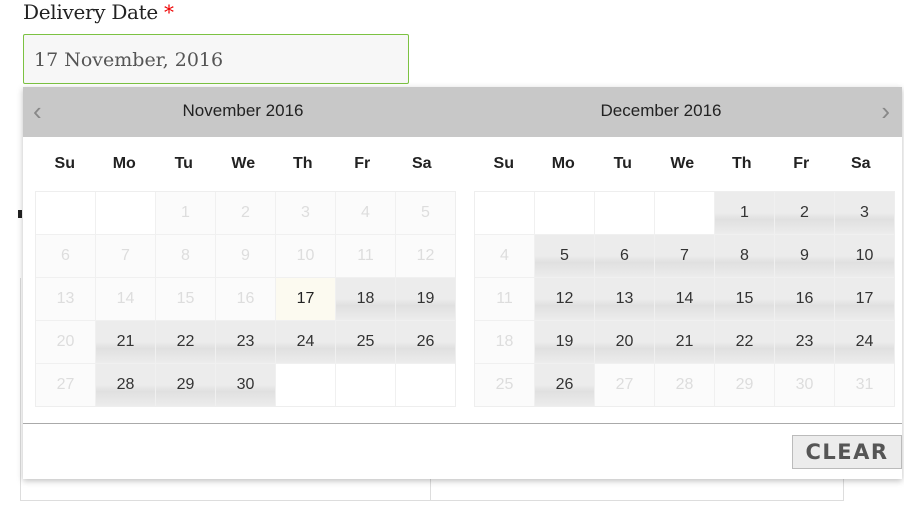 The image size is (904, 508). I want to click on day-cell: 3, so click(864, 213).